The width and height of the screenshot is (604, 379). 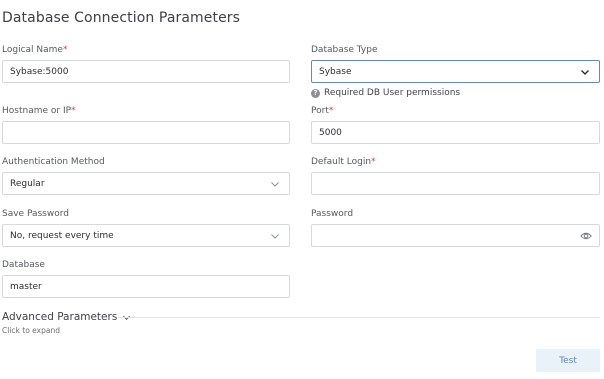 What do you see at coordinates (53, 162) in the screenshot?
I see `auth-method-label: Authentication Method` at bounding box center [53, 162].